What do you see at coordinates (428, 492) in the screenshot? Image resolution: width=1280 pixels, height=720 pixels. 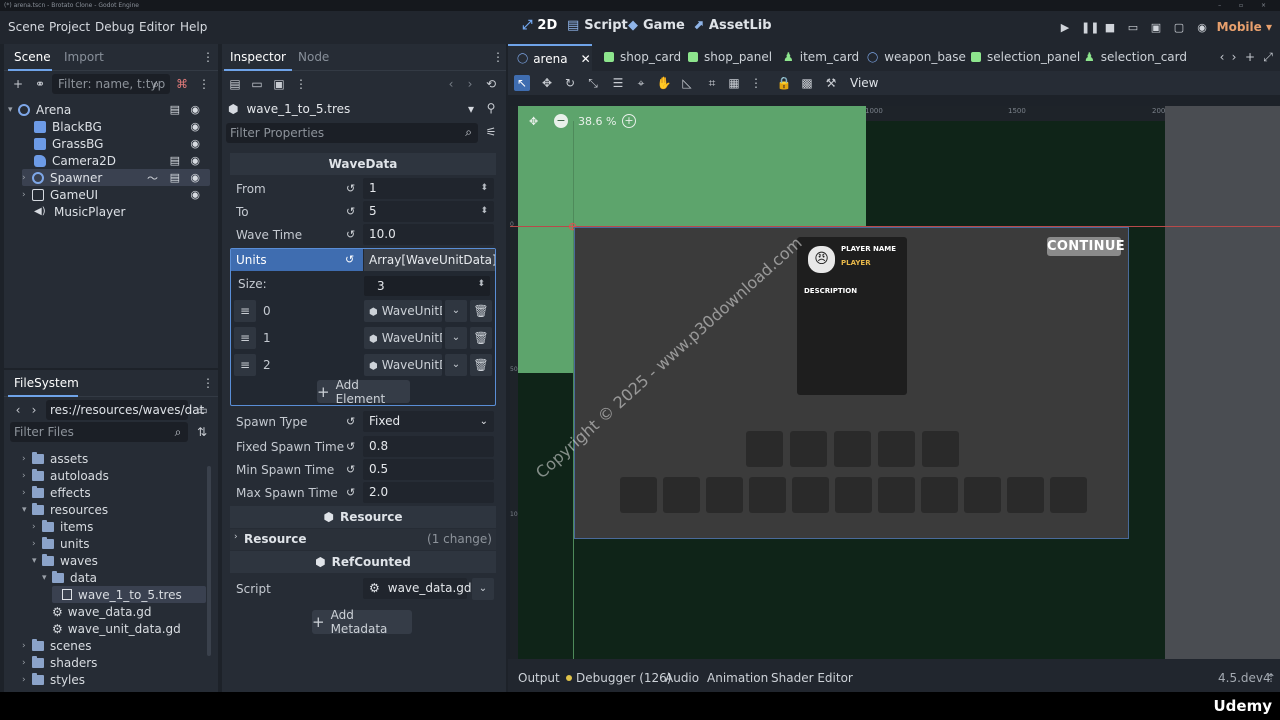 I see `max-spawn-time-field: 2.0` at bounding box center [428, 492].